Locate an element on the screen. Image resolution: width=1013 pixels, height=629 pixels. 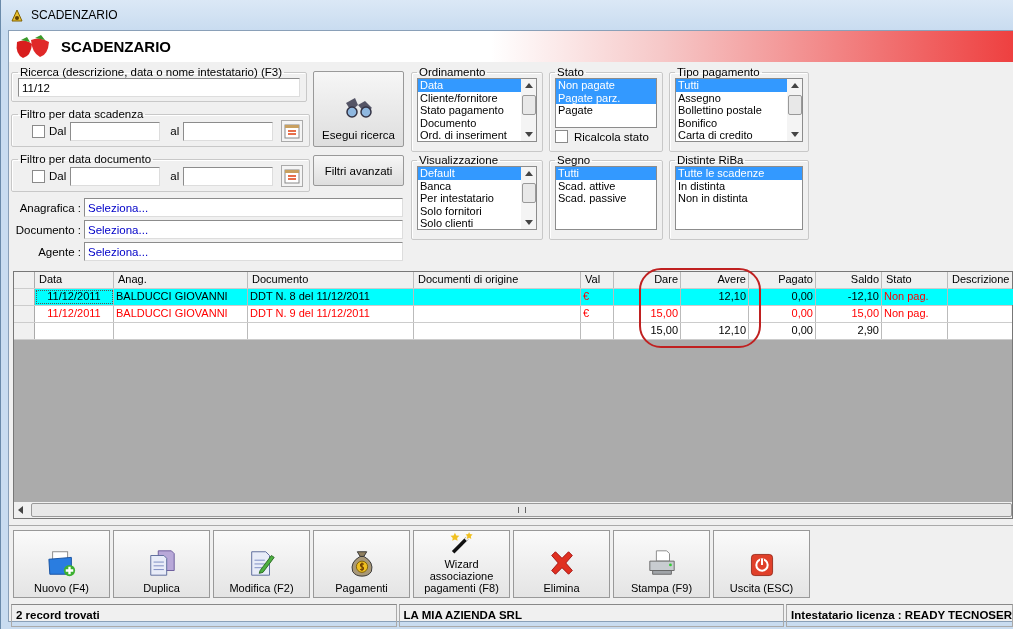
list-item: Cliente/fornitore is located at coordinates (469, 98).